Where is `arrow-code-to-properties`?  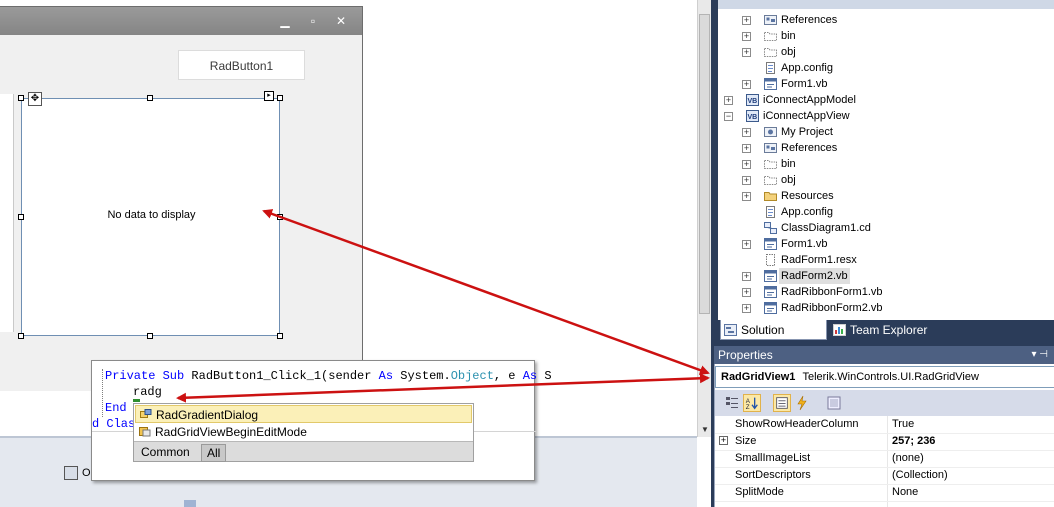
arrow-code-to-properties is located at coordinates (443, 388).